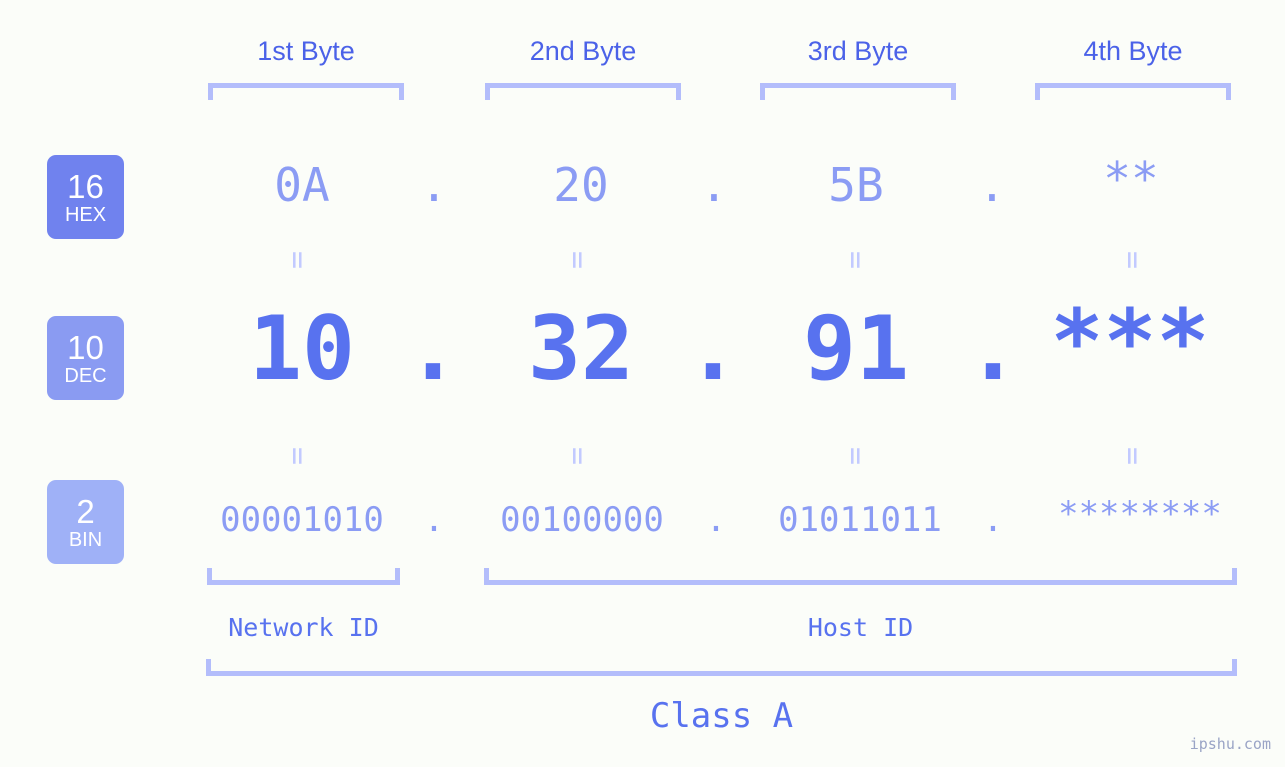 The height and width of the screenshot is (767, 1285). What do you see at coordinates (85, 214) in the screenshot?
I see `base-badge-hex-name: HEX` at bounding box center [85, 214].